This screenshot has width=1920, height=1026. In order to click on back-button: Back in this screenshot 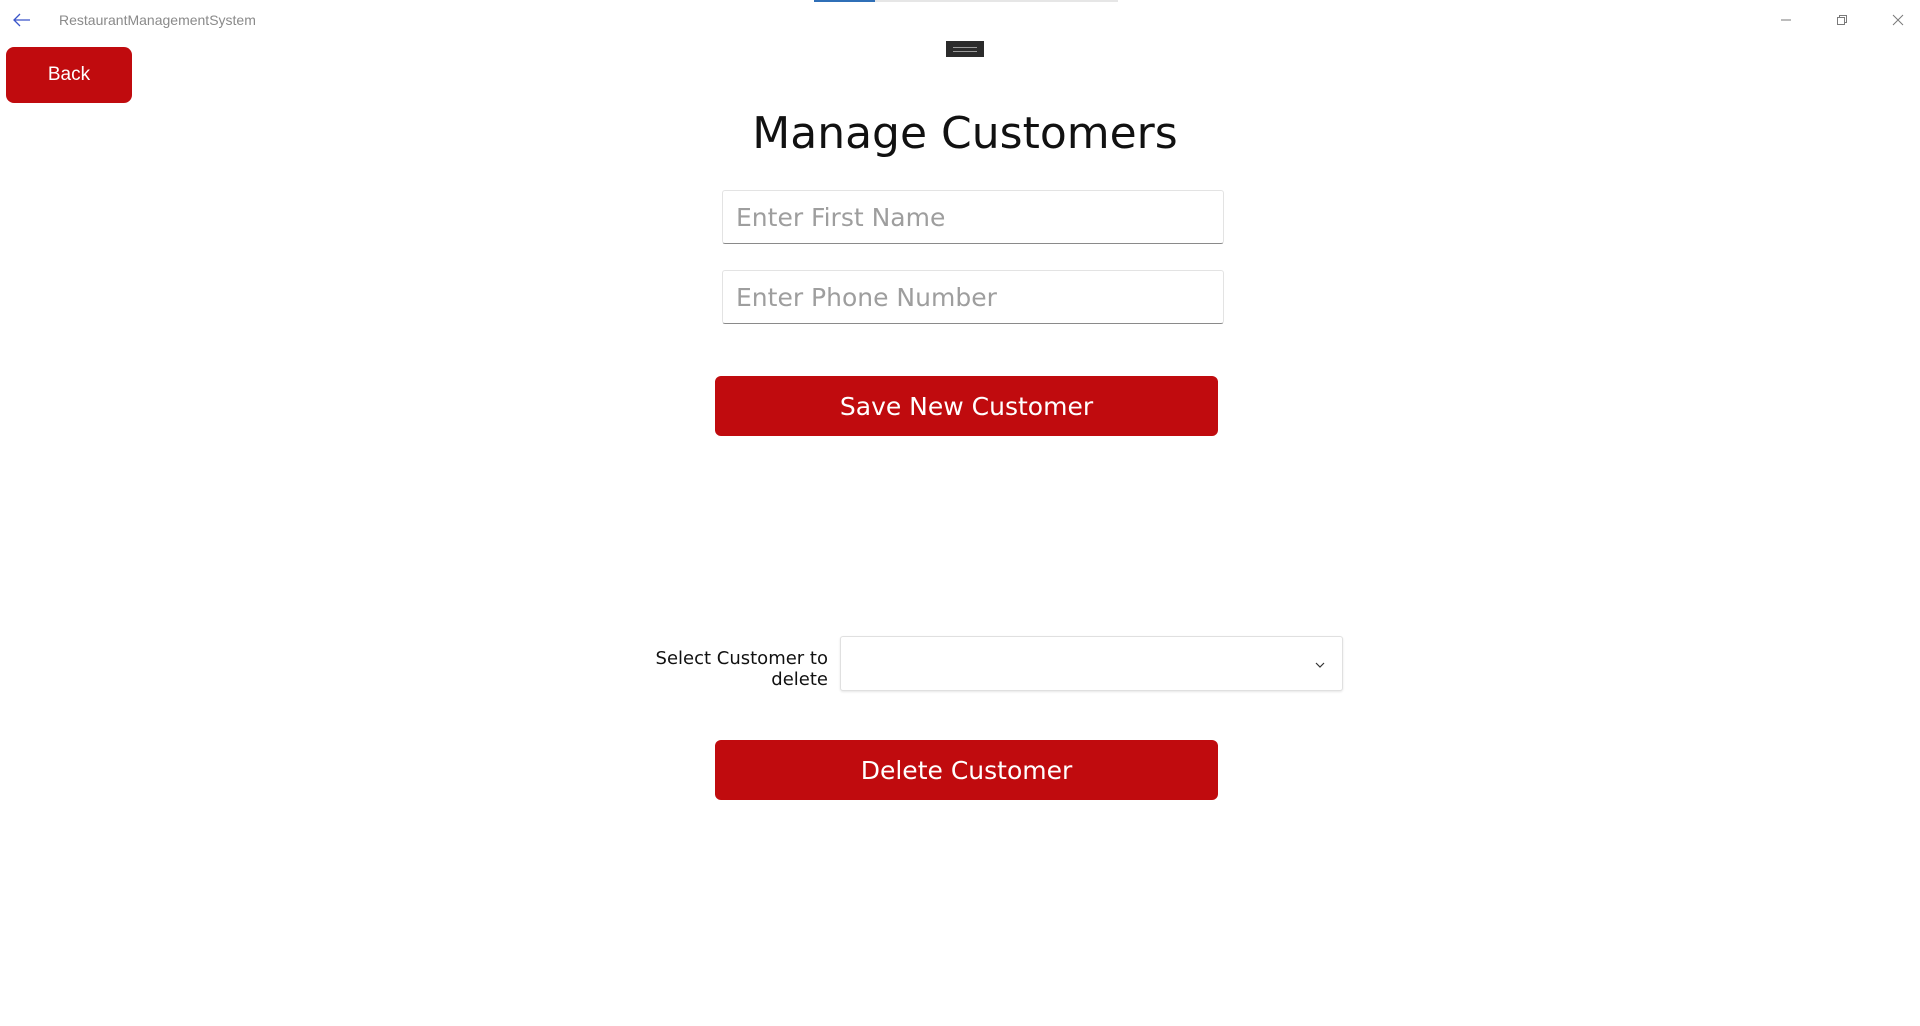, I will do `click(69, 75)`.